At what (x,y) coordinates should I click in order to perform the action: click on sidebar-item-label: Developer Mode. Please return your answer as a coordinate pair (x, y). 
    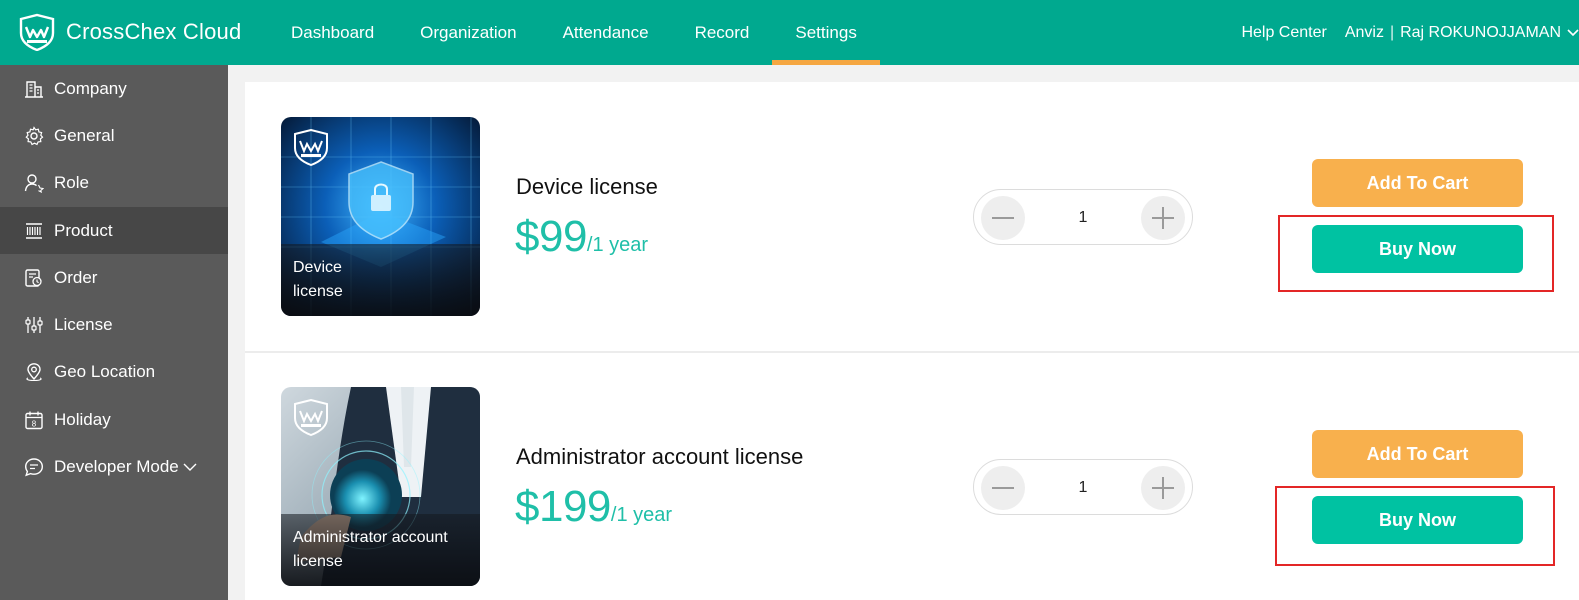
    Looking at the image, I should click on (116, 467).